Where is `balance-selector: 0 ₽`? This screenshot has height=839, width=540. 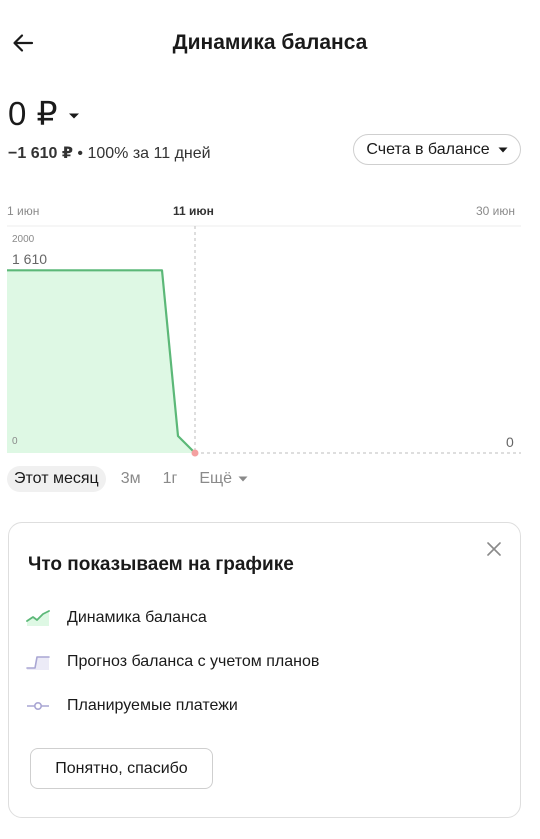 balance-selector: 0 ₽ is located at coordinates (44, 113).